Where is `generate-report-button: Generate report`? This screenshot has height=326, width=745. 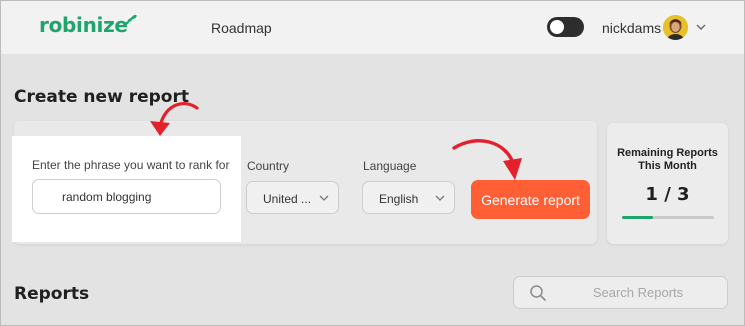
generate-report-button: Generate report is located at coordinates (530, 199).